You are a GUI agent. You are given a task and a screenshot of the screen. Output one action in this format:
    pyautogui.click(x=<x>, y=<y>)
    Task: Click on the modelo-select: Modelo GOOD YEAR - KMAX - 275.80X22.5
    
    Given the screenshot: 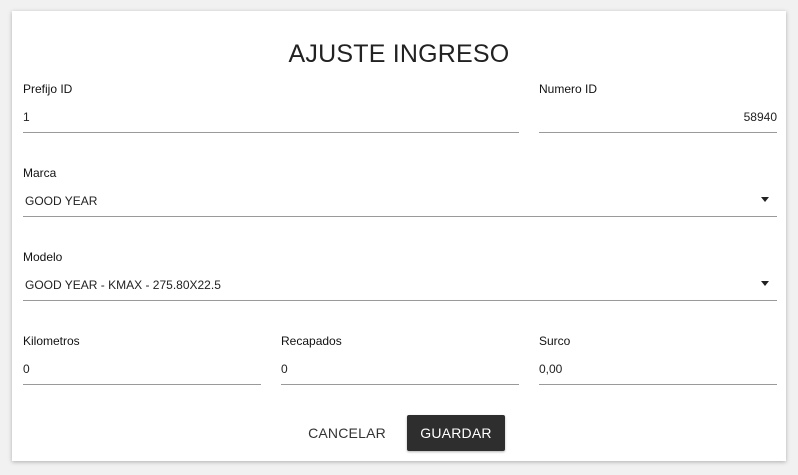 What is the action you would take?
    pyautogui.click(x=400, y=279)
    